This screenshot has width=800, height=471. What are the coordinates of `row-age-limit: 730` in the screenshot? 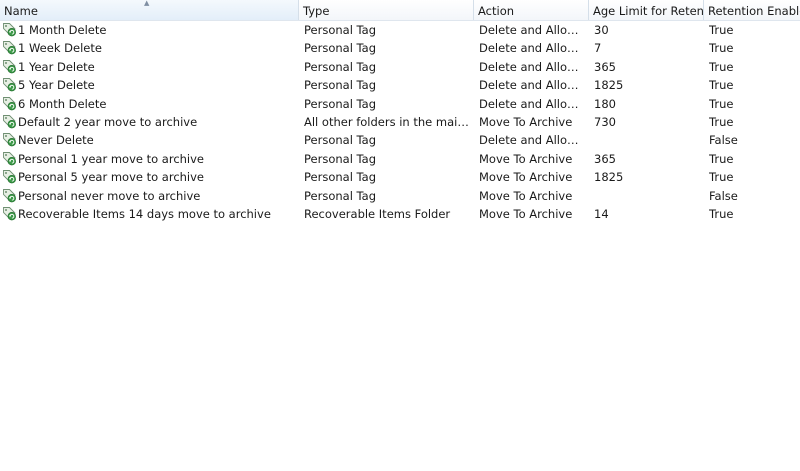 It's located at (605, 121).